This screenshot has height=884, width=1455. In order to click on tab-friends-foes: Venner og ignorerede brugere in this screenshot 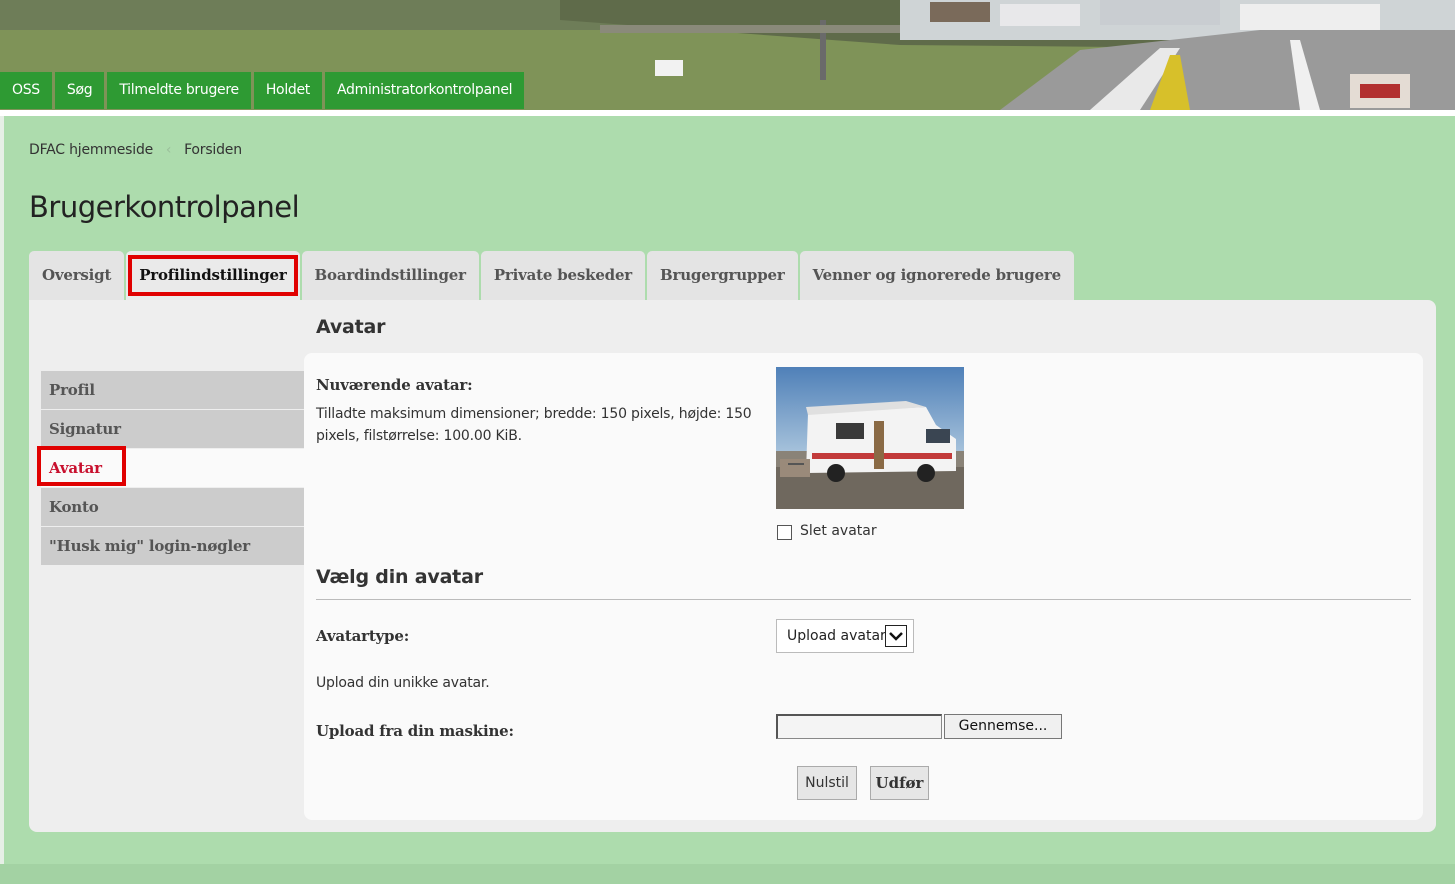, I will do `click(936, 275)`.